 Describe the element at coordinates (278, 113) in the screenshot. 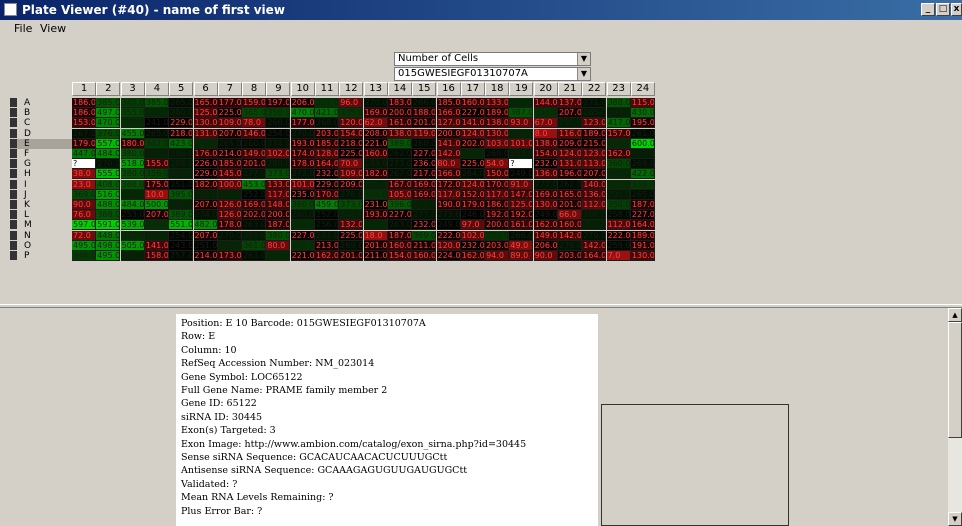

I see `well-cell: 350.0` at that location.